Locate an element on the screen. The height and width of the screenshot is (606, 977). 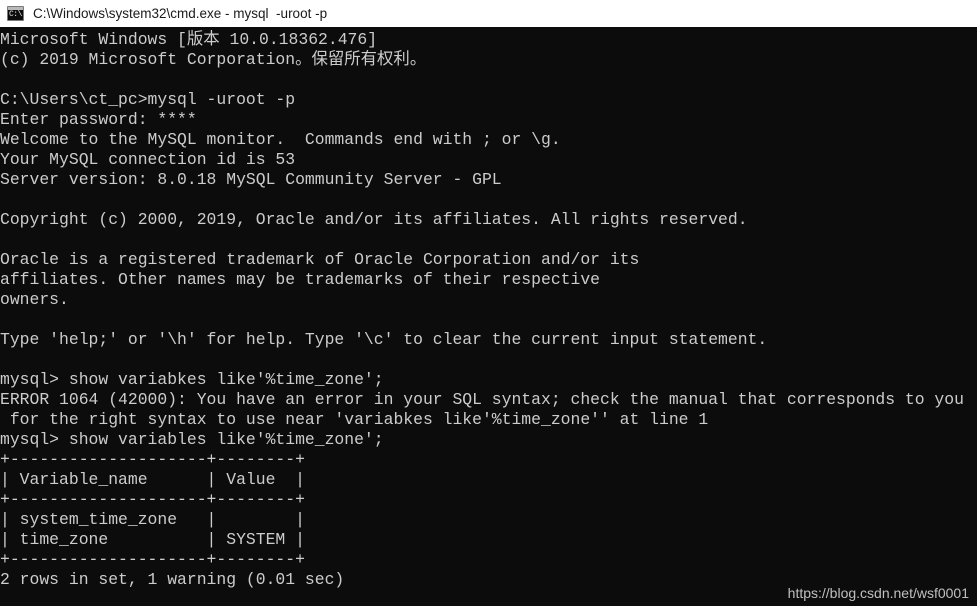
console-line: owners. is located at coordinates (34, 299).